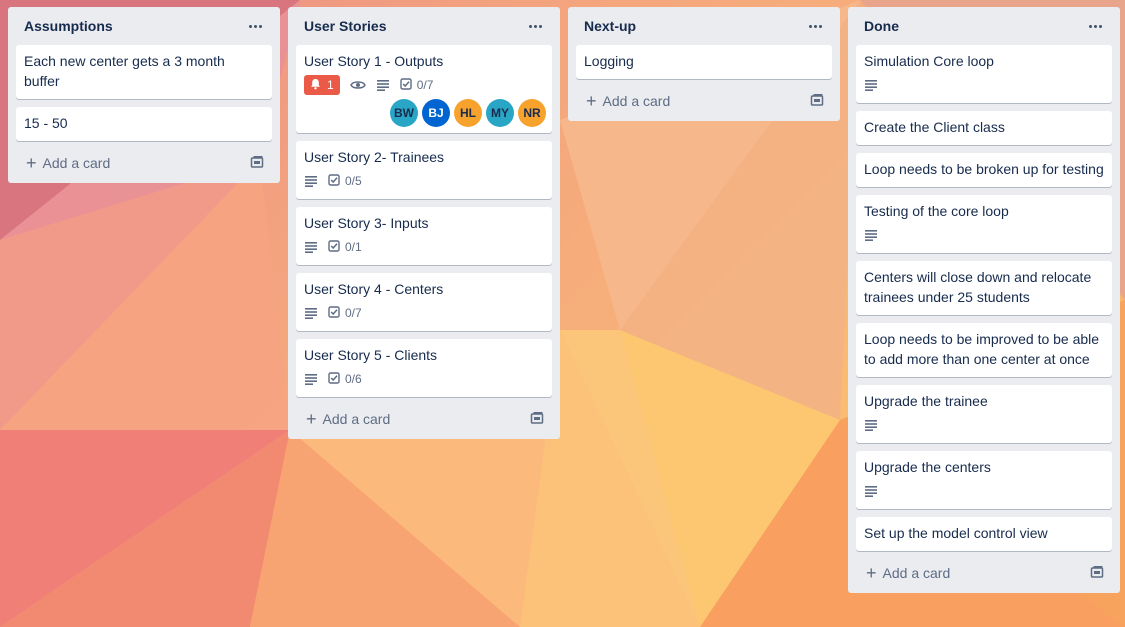  I want to click on card: Set up the model control view, so click(984, 534).